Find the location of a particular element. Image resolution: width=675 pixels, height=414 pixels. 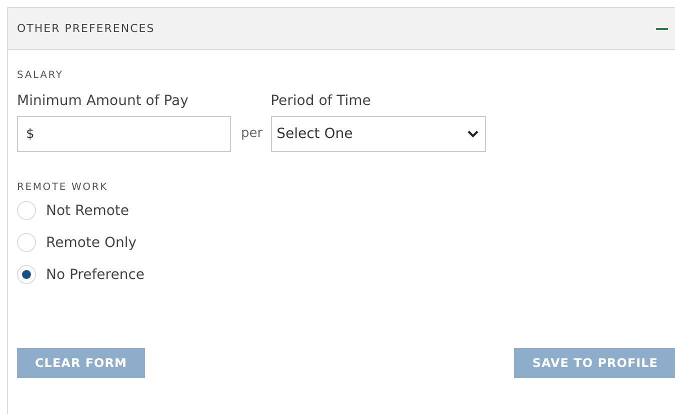

radio-label: No Preference is located at coordinates (95, 274).